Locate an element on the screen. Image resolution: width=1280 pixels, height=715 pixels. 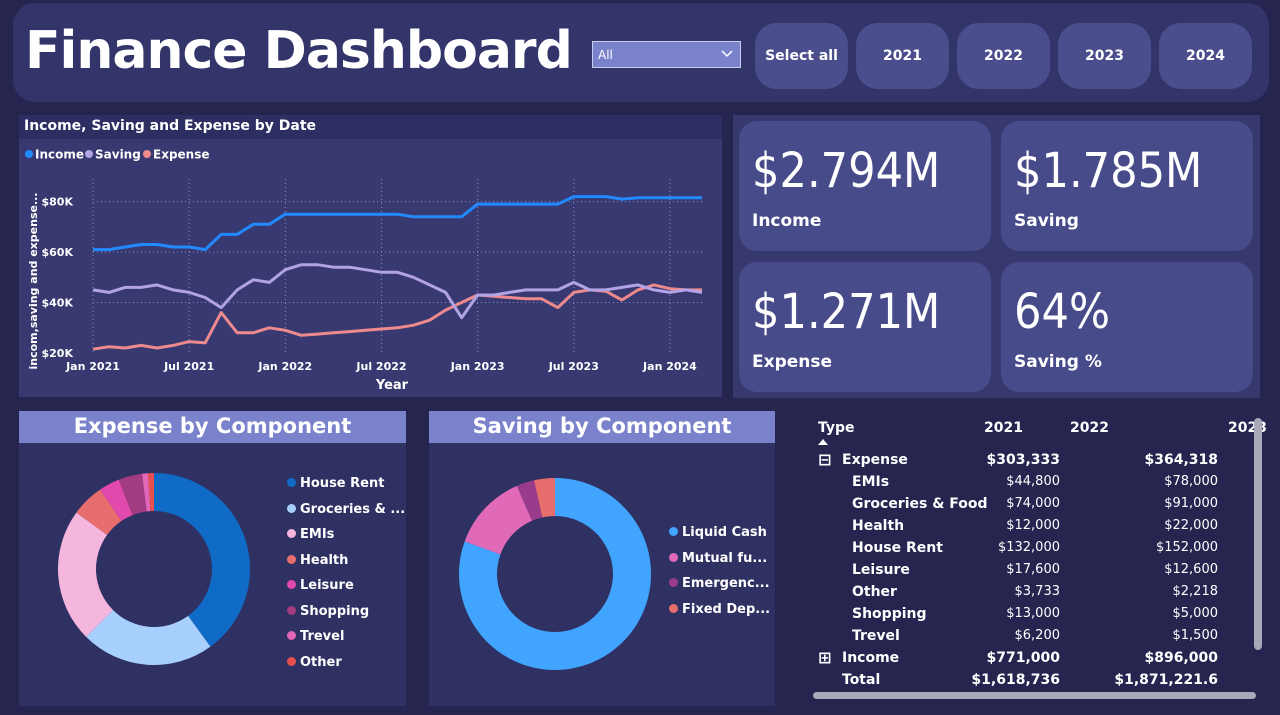
legend-label-income: Income is located at coordinates (59, 155).